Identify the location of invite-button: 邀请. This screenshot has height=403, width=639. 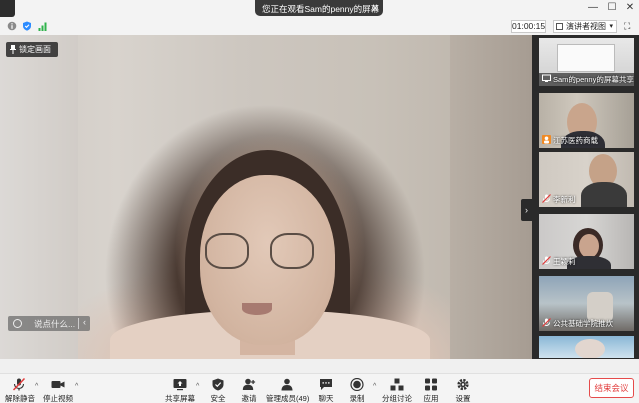
(249, 390).